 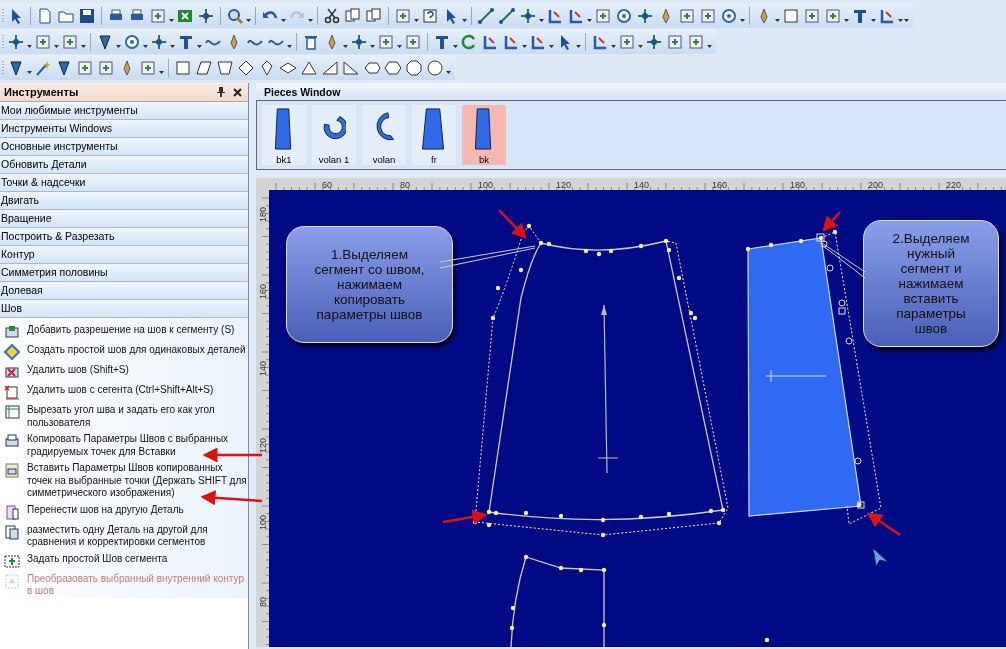 What do you see at coordinates (124, 129) in the screenshot?
I see `category-header: Инструменты Windows` at bounding box center [124, 129].